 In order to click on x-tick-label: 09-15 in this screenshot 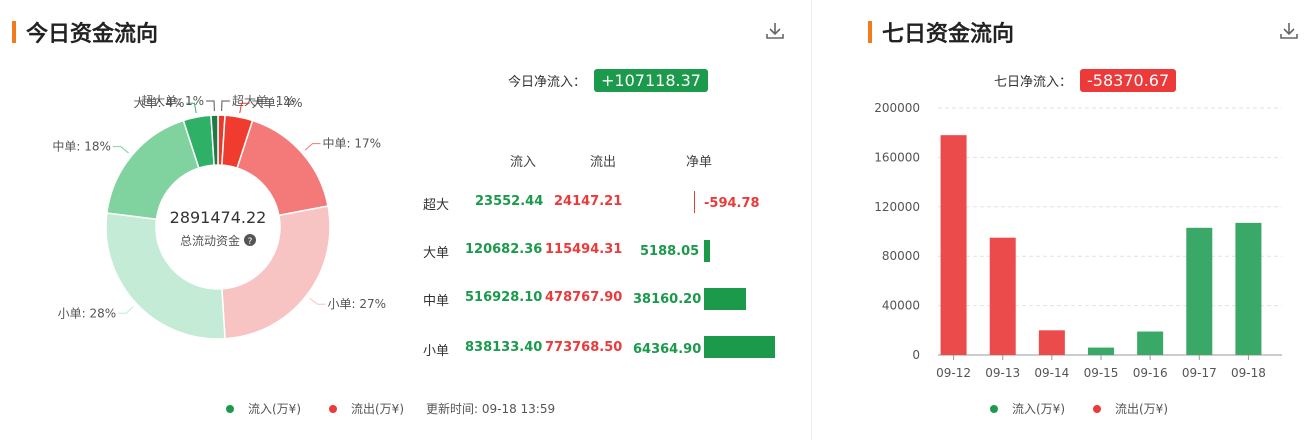, I will do `click(1101, 373)`.